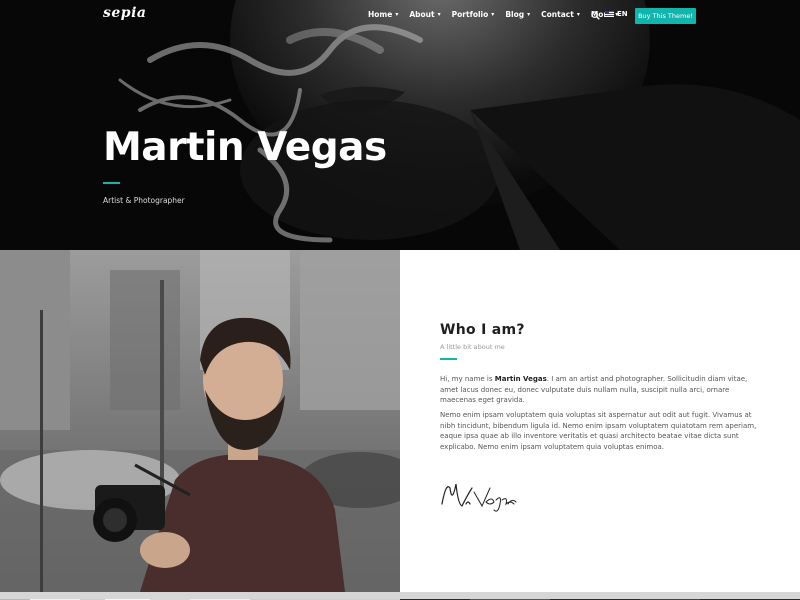  Describe the element at coordinates (595, 15) in the screenshot. I see `search-icon` at that location.